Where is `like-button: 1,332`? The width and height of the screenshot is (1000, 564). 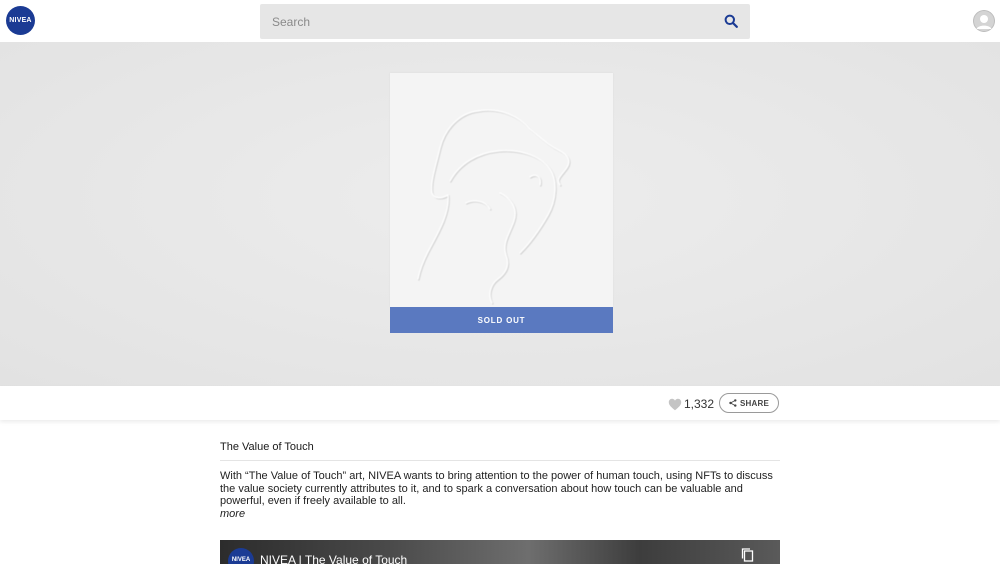 like-button: 1,332 is located at coordinates (691, 404).